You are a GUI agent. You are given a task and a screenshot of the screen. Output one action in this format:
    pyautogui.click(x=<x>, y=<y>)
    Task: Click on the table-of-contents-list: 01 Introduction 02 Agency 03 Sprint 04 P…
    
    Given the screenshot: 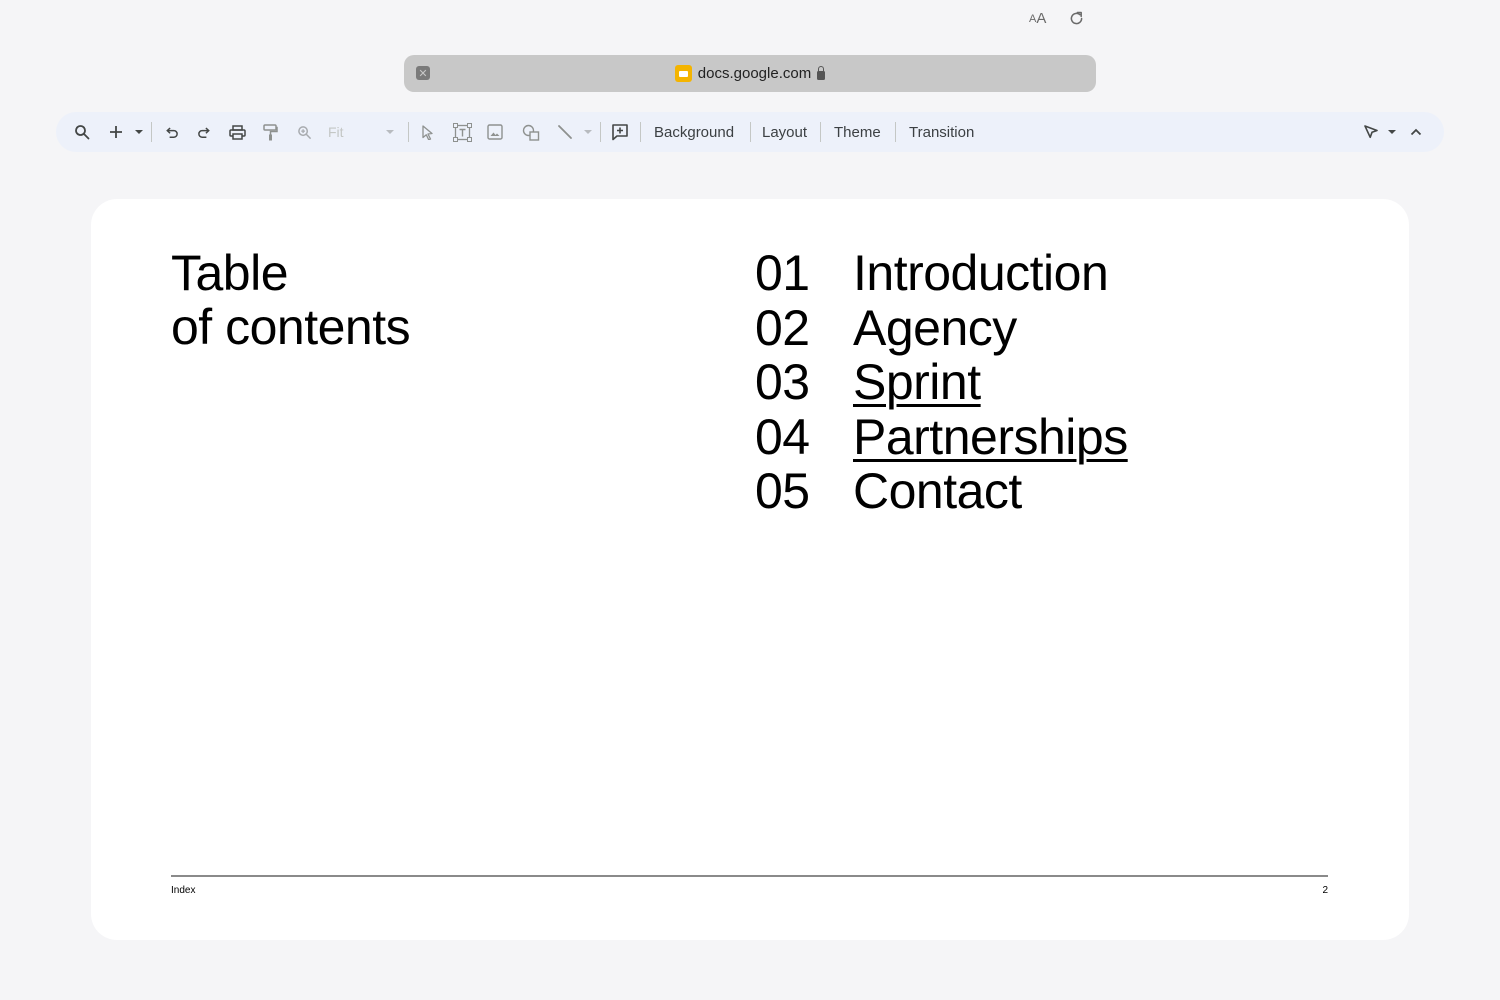 What is the action you would take?
    pyautogui.click(x=941, y=382)
    